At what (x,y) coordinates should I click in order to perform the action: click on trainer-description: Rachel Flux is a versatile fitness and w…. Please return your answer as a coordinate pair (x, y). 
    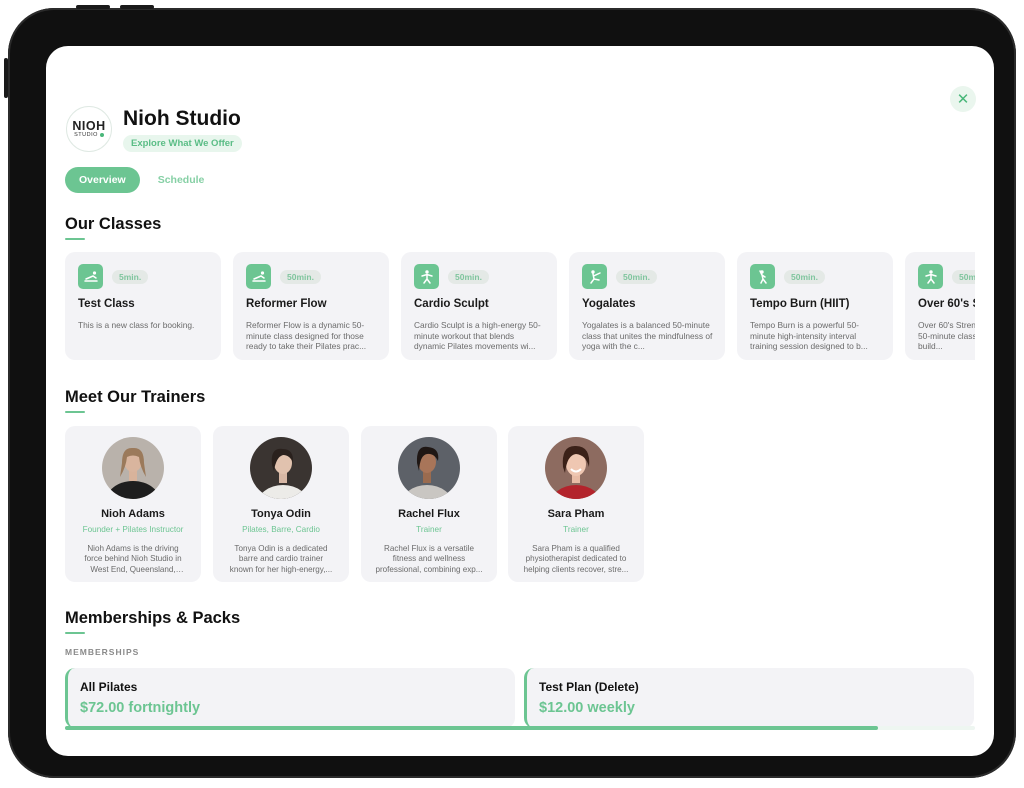
    Looking at the image, I should click on (429, 559).